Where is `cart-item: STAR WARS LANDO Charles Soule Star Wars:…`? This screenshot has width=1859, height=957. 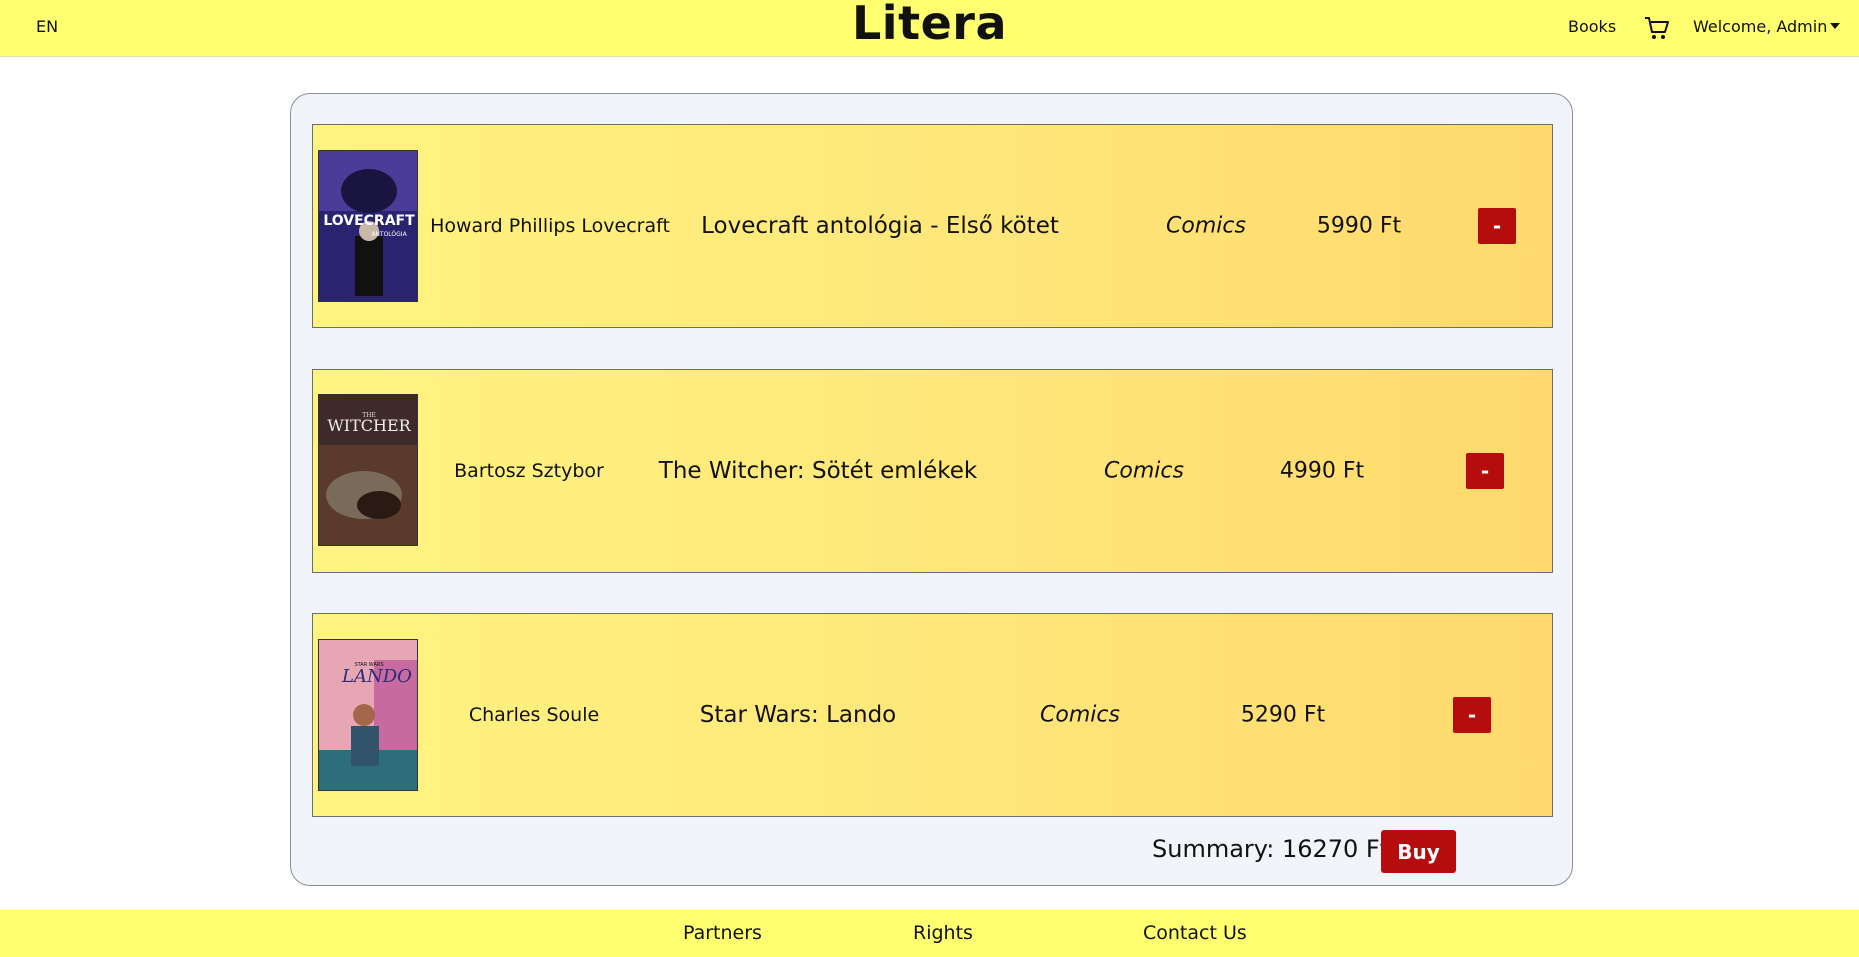 cart-item: STAR WARS LANDO Charles Soule Star Wars:… is located at coordinates (932, 715).